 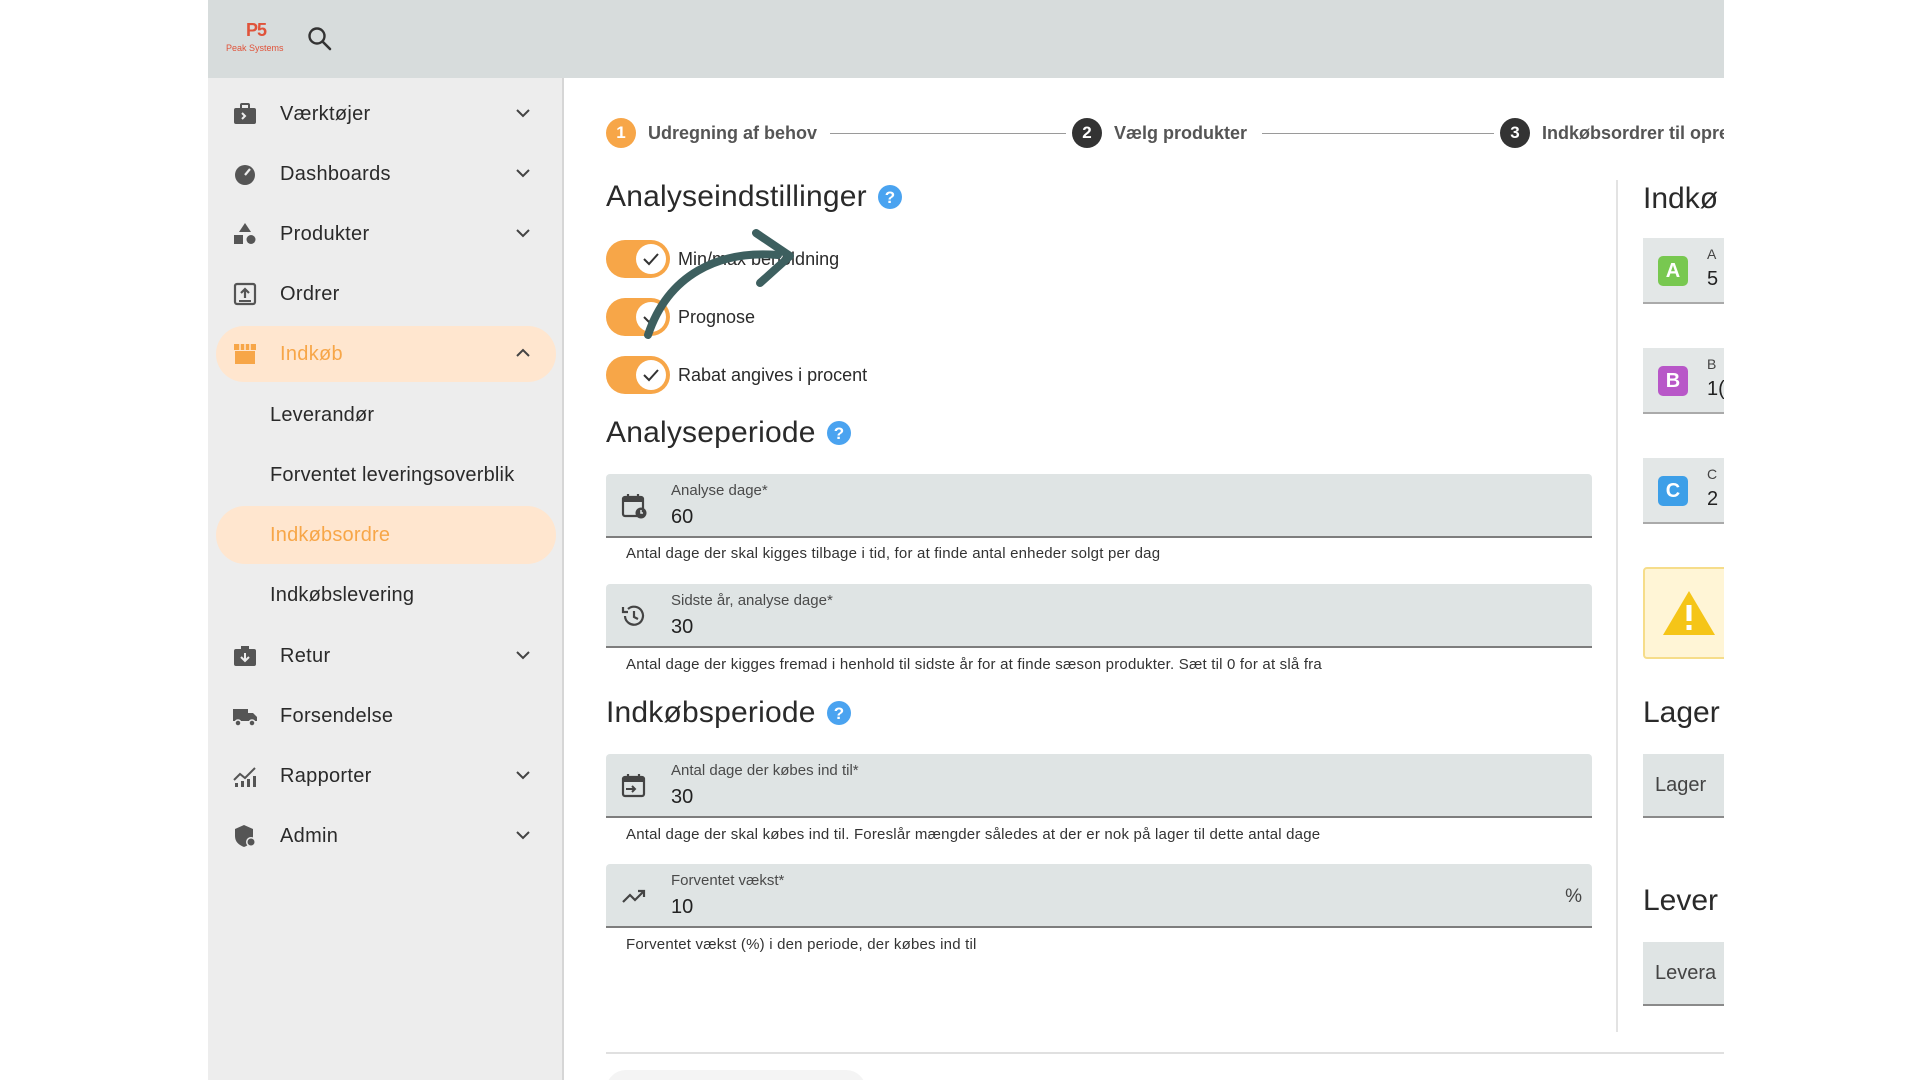 What do you see at coordinates (1099, 616) in the screenshot?
I see `sidste-aar-analyse-dage-field: Sidste år, analyse dage* 30` at bounding box center [1099, 616].